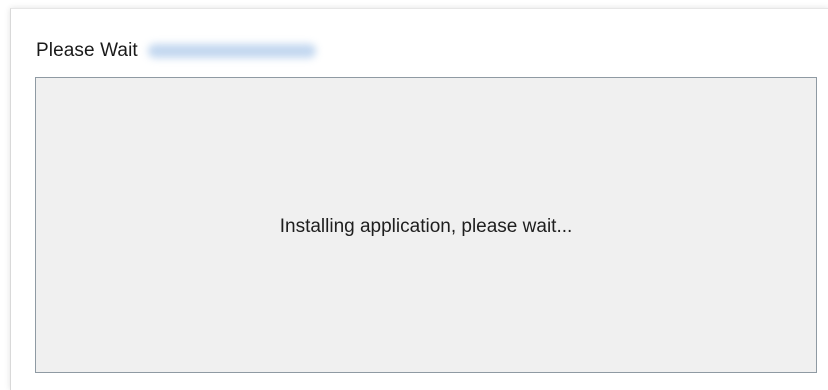 The image size is (828, 390). Describe the element at coordinates (87, 50) in the screenshot. I see `dialog-title: Please Wait` at that location.